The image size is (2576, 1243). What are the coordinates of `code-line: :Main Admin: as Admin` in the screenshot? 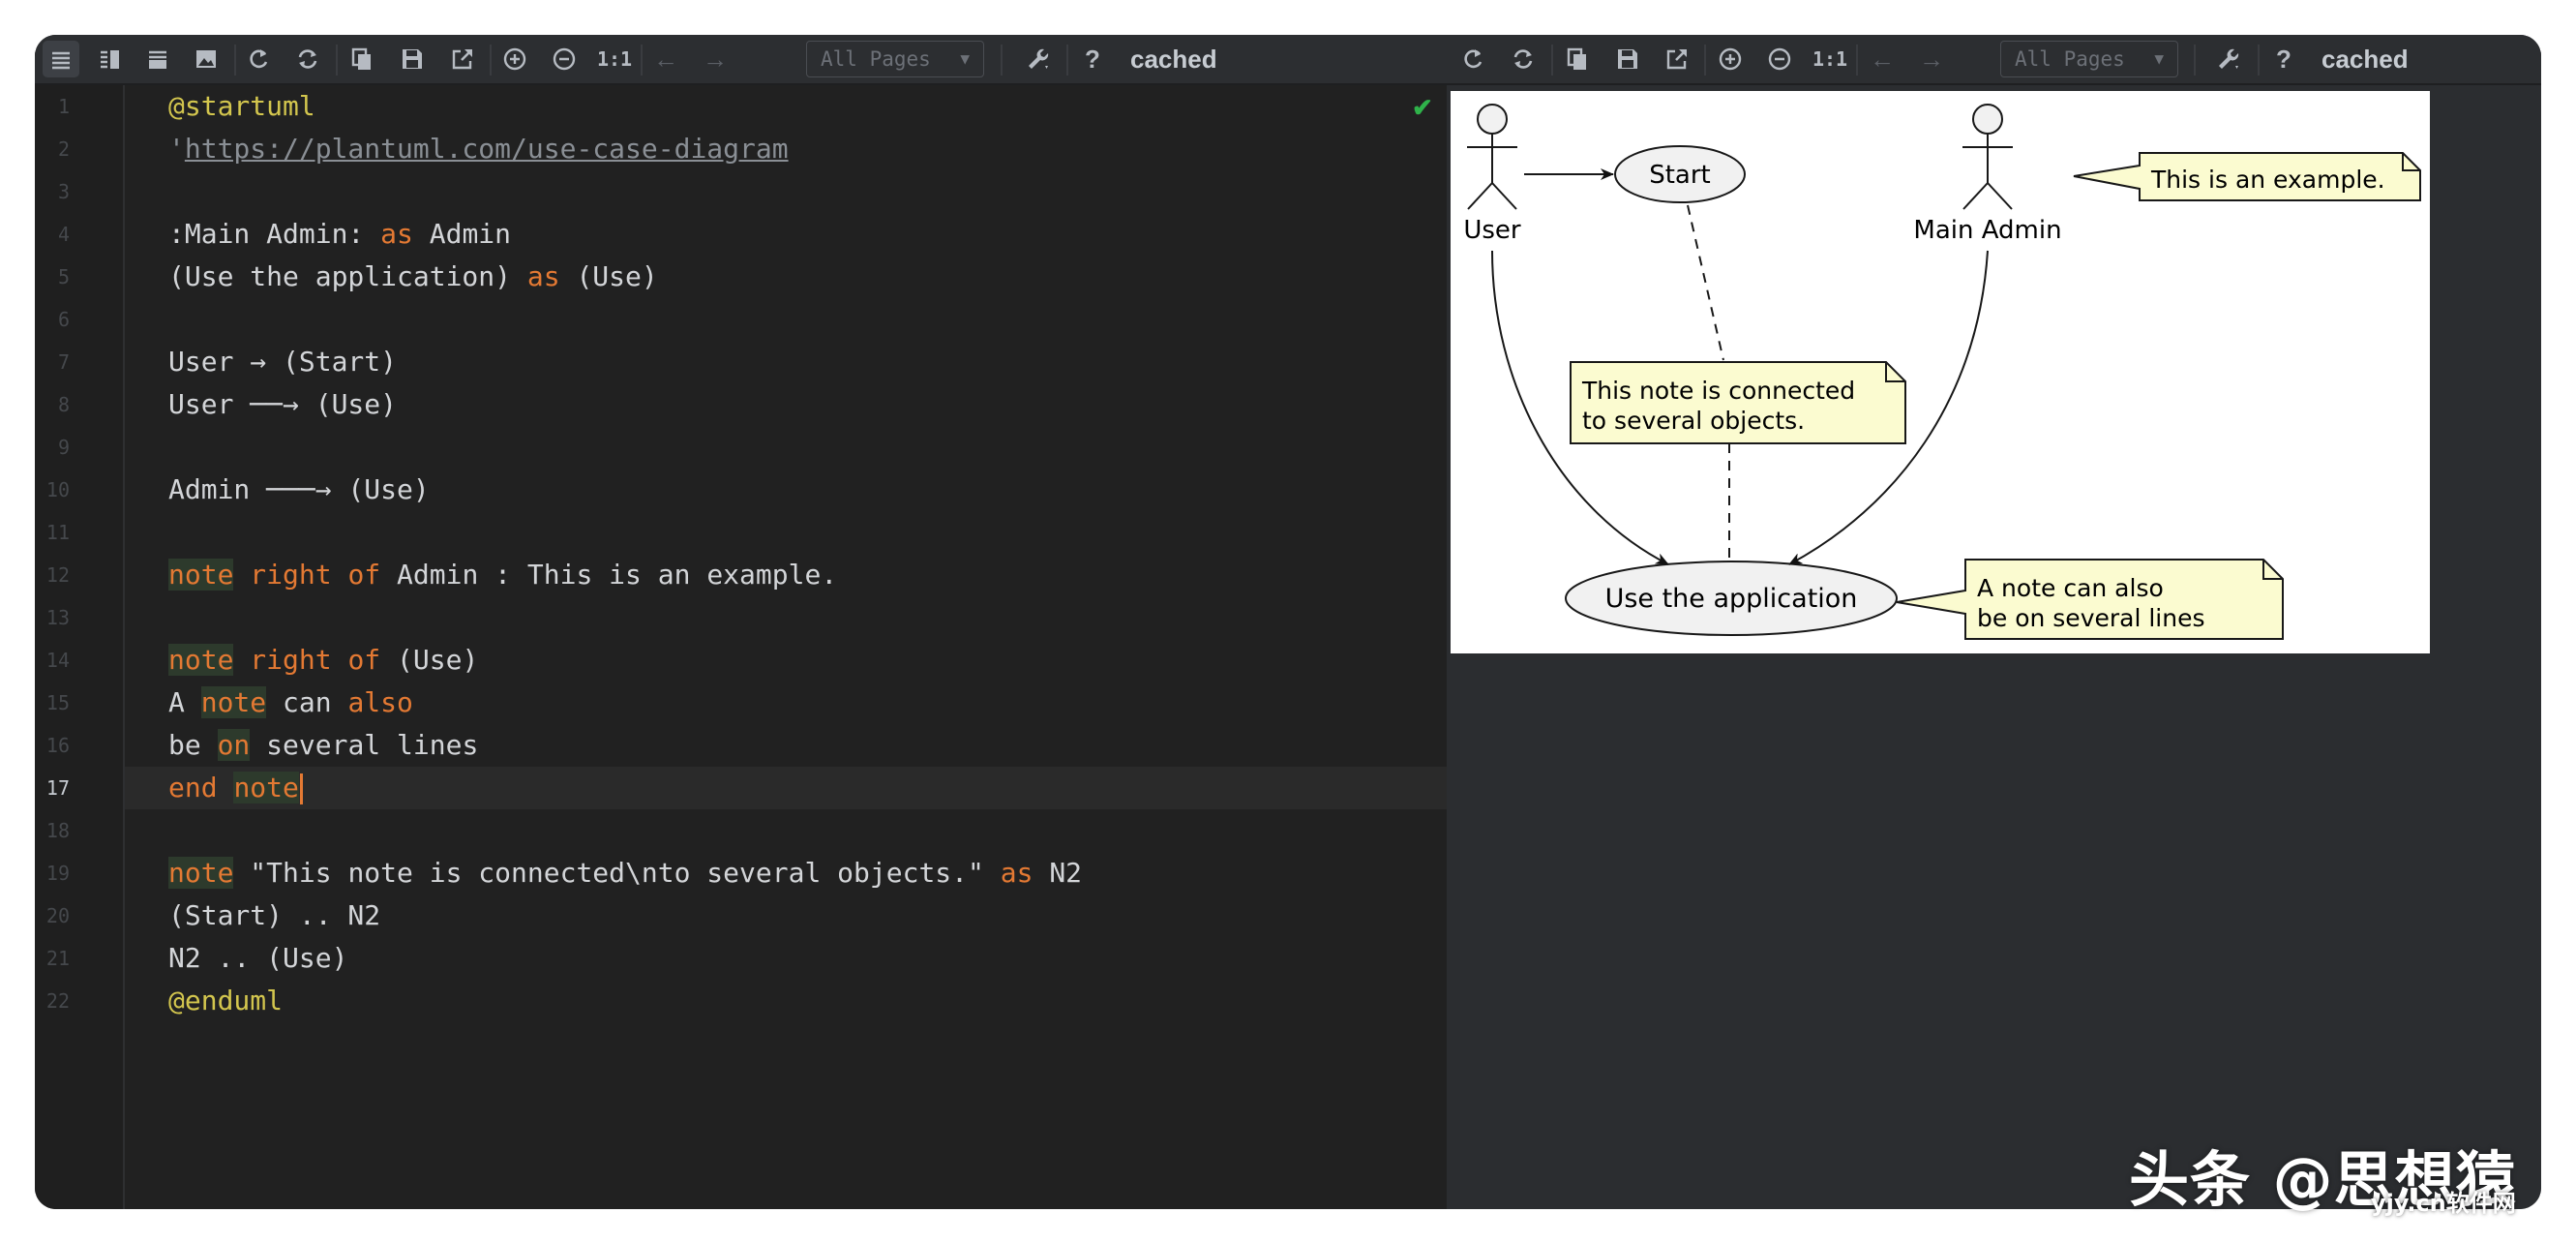 It's located at (340, 234).